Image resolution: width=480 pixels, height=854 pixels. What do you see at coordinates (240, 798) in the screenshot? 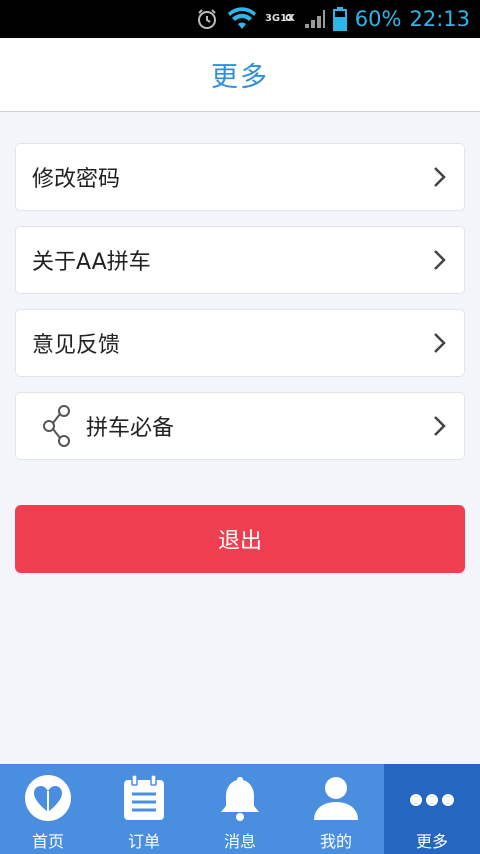
I see `bell-icon` at bounding box center [240, 798].